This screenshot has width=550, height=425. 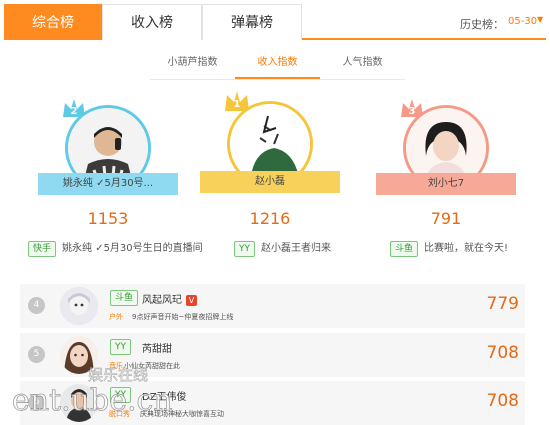 I want to click on tab-overall: 综合榜, so click(x=53, y=22).